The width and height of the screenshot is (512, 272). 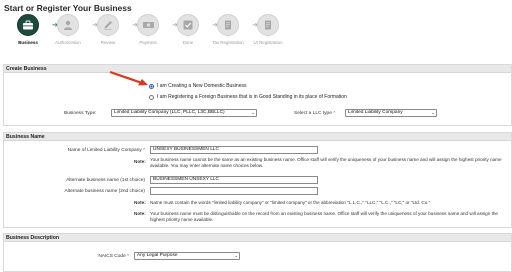 What do you see at coordinates (268, 42) in the screenshot?
I see `step-label: UI Registration` at bounding box center [268, 42].